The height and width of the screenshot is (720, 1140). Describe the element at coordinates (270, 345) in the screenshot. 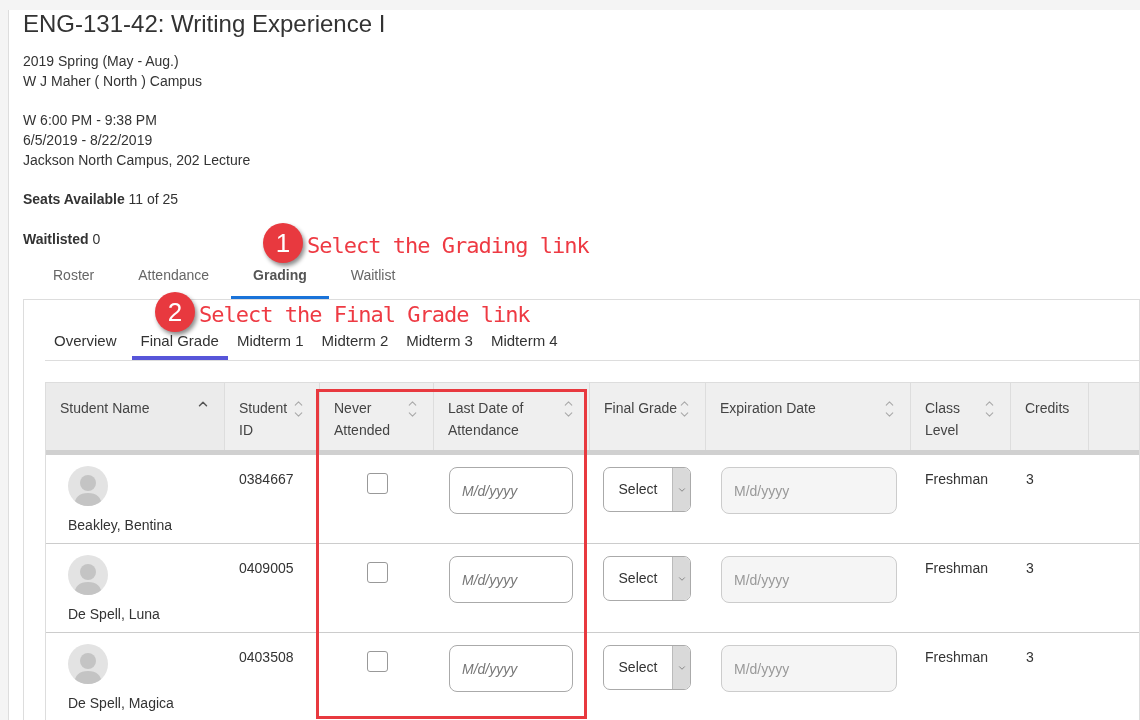

I see `subtab: Midterm 1` at that location.